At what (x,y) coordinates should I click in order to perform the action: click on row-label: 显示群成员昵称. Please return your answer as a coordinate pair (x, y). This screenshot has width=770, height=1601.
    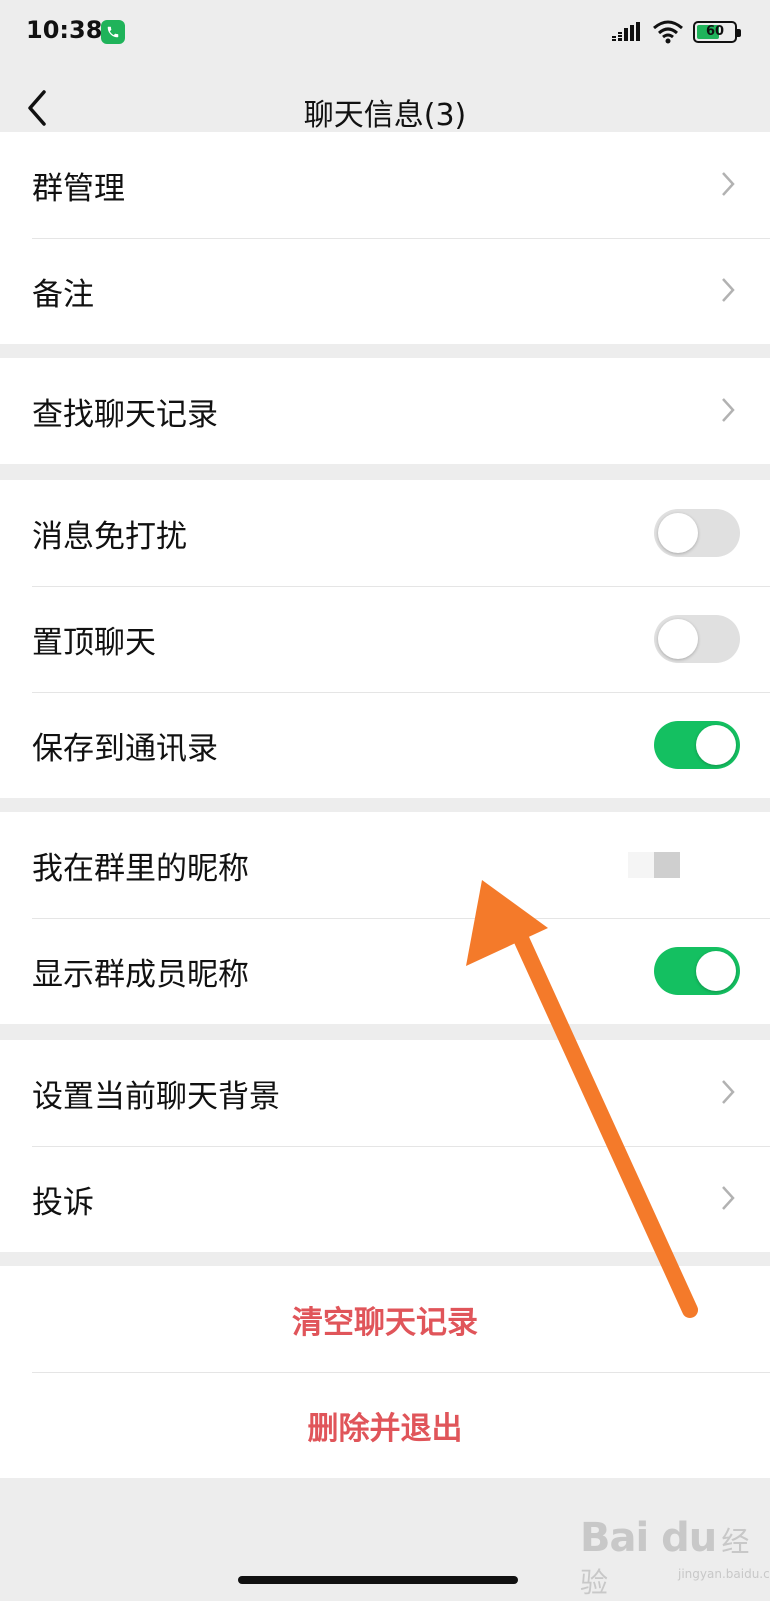
    Looking at the image, I should click on (140, 974).